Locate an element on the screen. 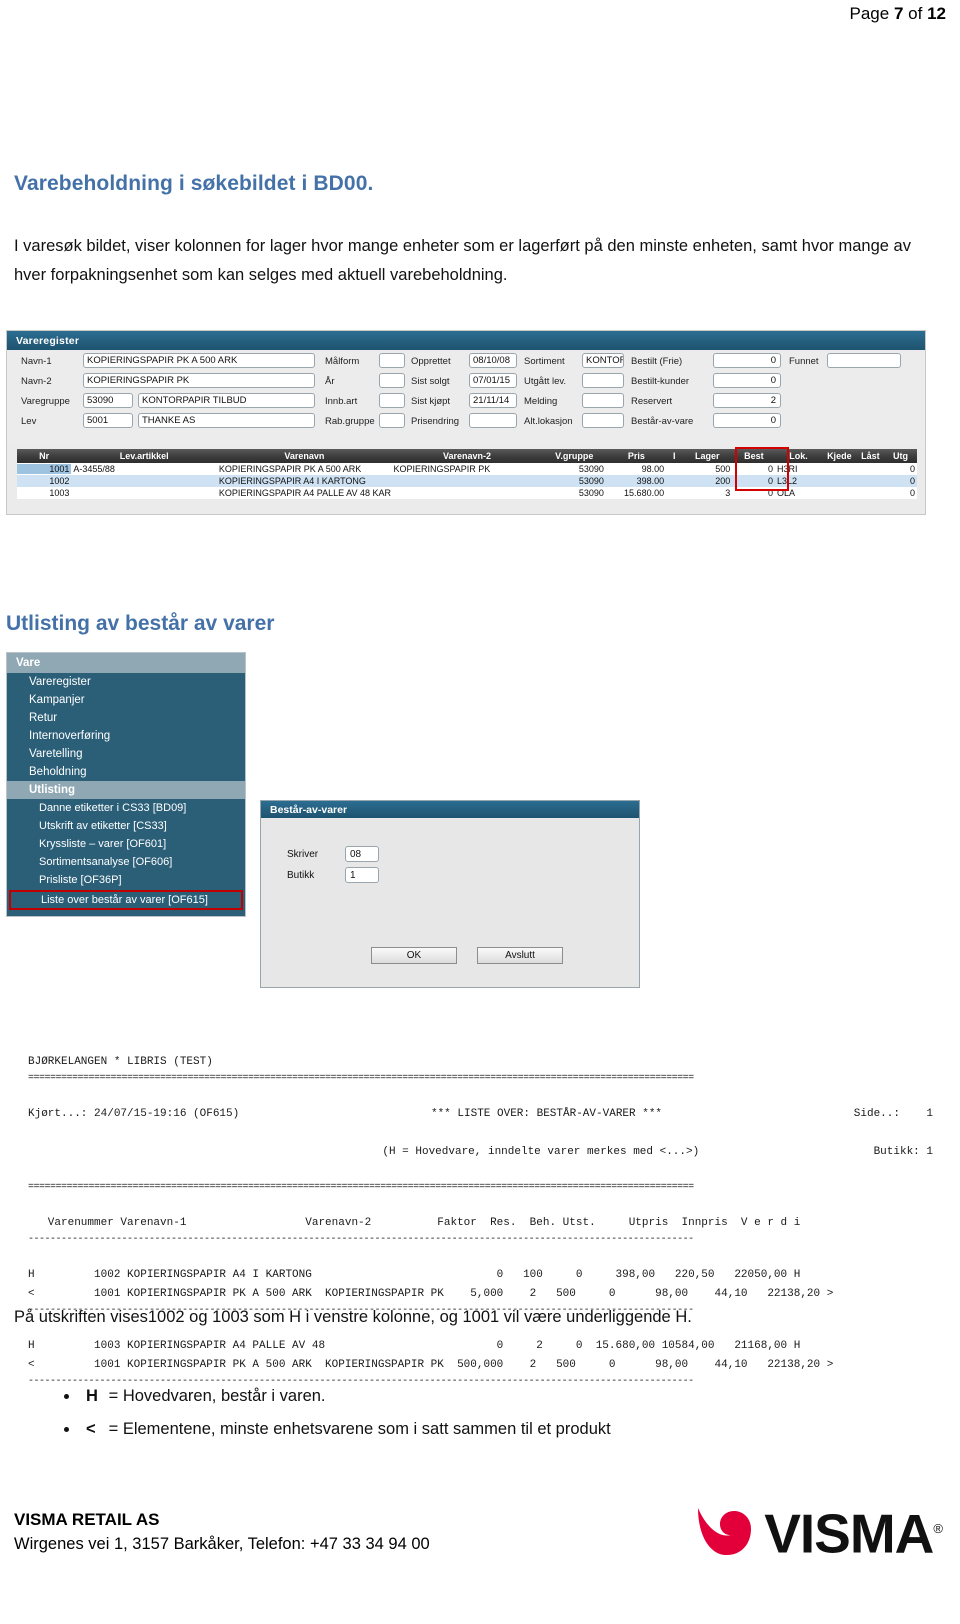 The height and width of the screenshot is (1624, 960). label-rabgruppe: Rab.gruppe is located at coordinates (350, 421).